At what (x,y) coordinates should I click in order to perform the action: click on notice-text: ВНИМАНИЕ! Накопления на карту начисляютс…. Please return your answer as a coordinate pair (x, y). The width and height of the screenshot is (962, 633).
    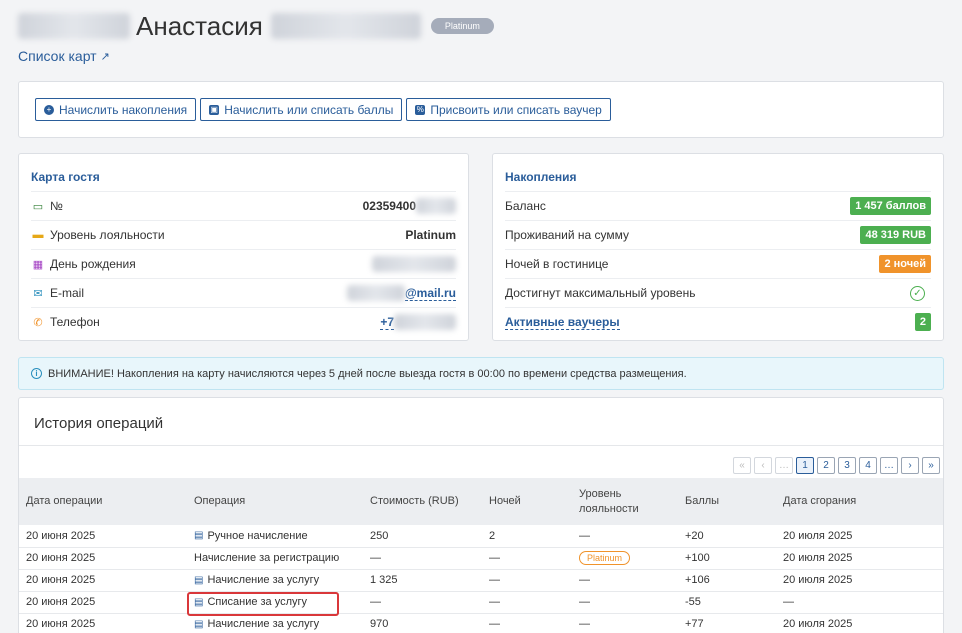
    Looking at the image, I should click on (367, 373).